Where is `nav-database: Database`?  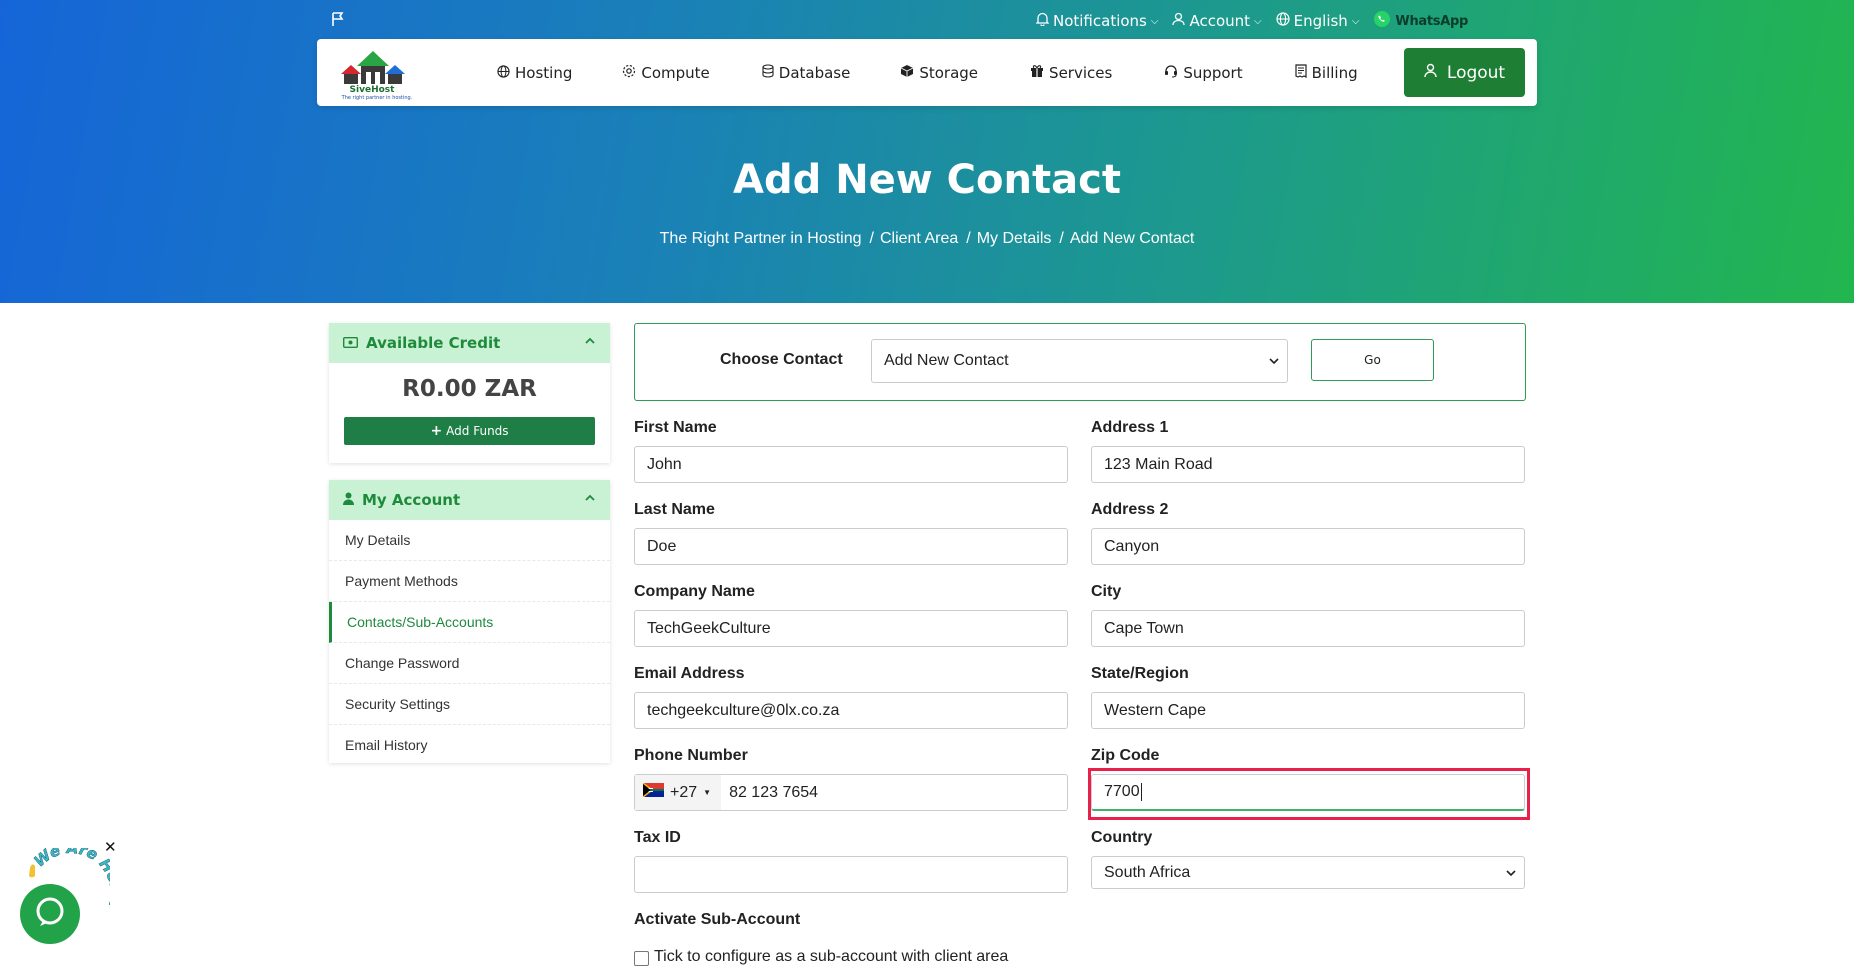 nav-database: Database is located at coordinates (806, 72).